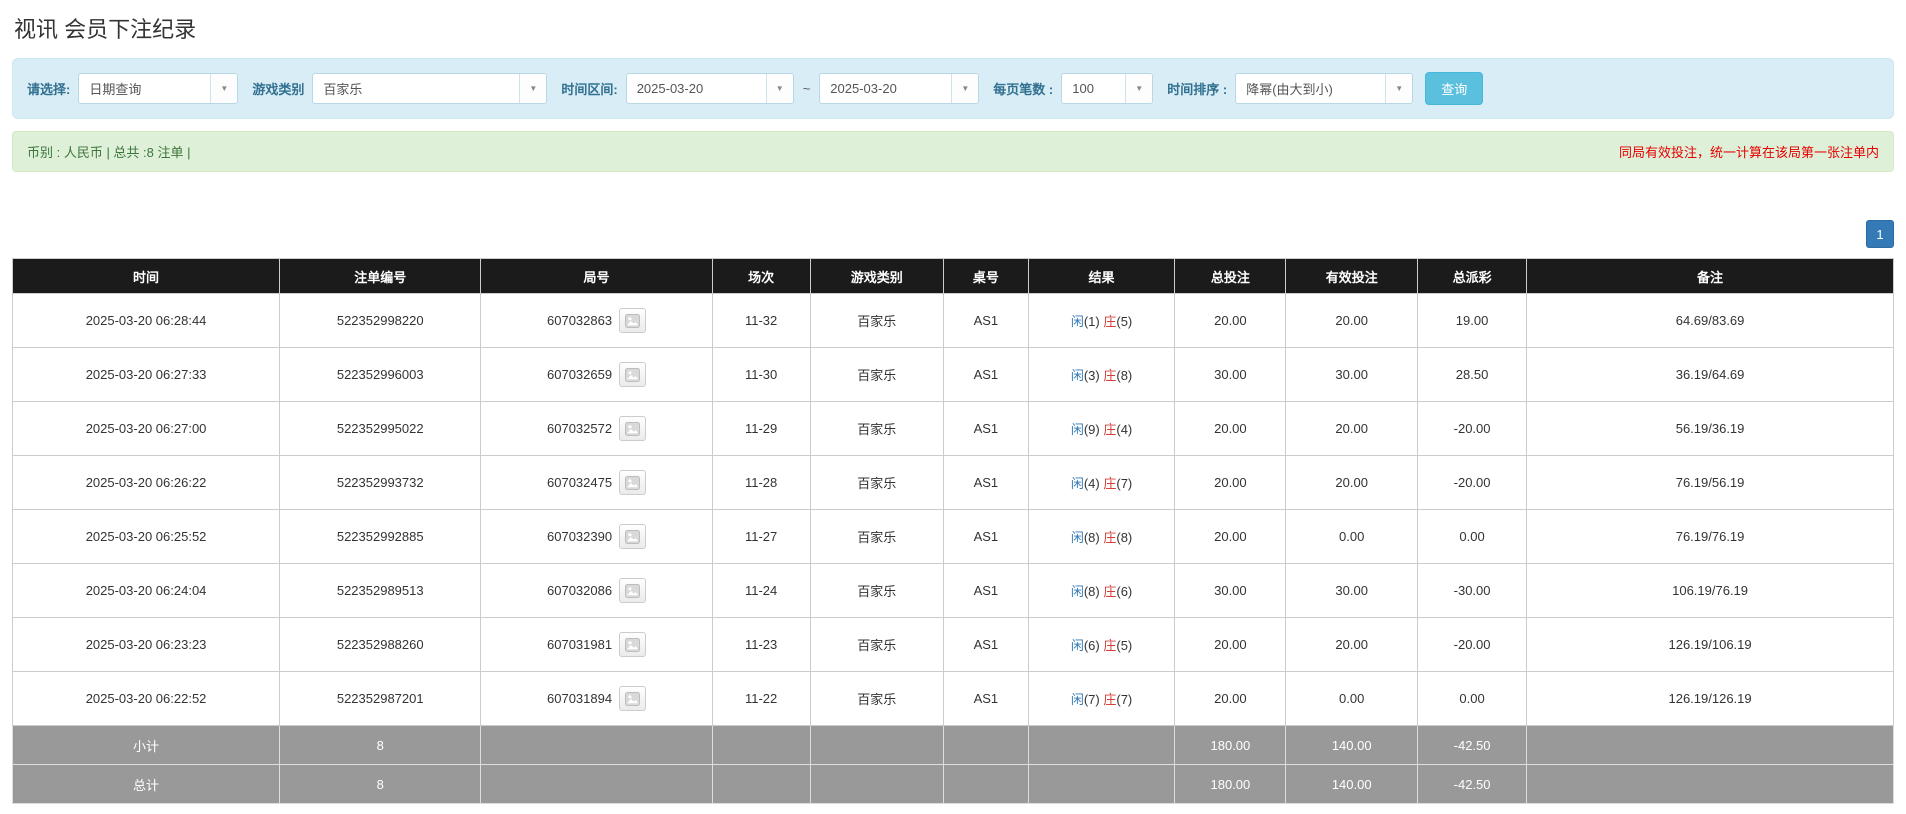 The width and height of the screenshot is (1906, 814). I want to click on result-player-score: (9), so click(1091, 429).